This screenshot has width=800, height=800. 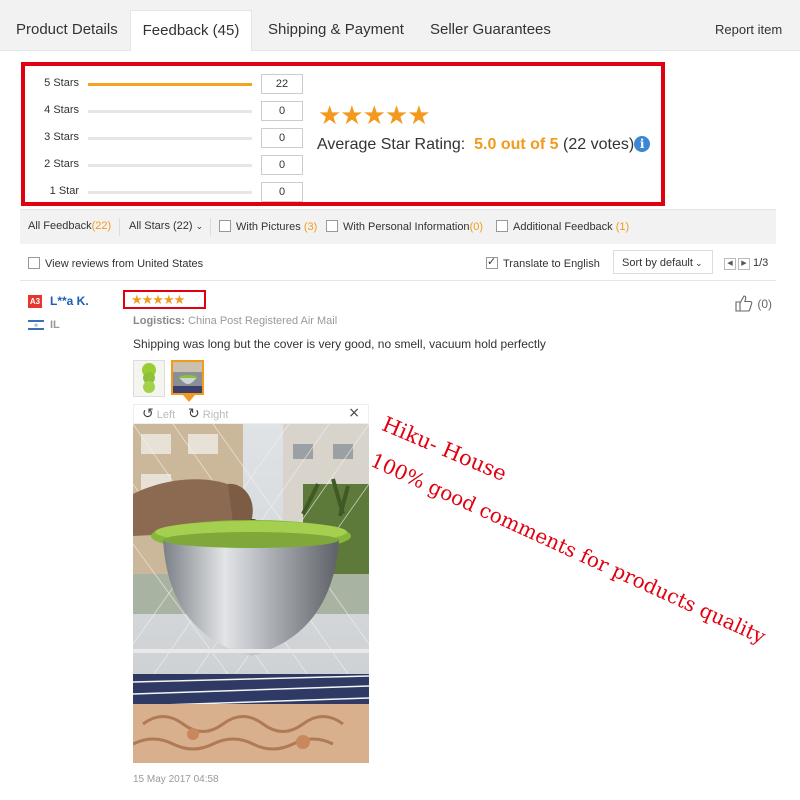 What do you see at coordinates (765, 304) in the screenshot?
I see `helpful-count: (0)` at bounding box center [765, 304].